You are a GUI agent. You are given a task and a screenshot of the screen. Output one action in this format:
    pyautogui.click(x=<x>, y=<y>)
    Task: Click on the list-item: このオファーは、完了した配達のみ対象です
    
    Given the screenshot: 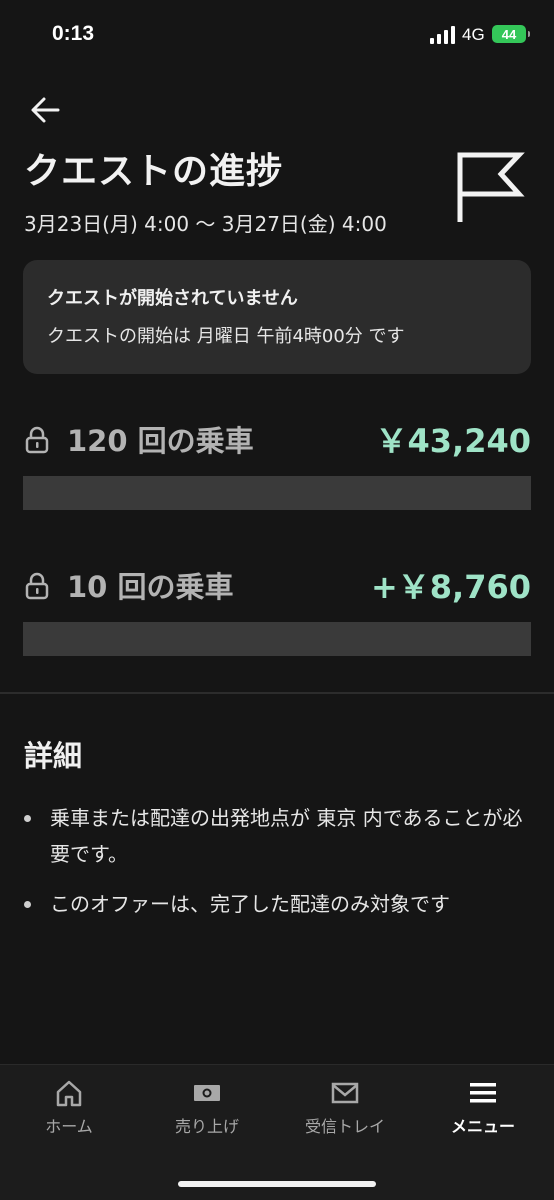 What is the action you would take?
    pyautogui.click(x=279, y=904)
    